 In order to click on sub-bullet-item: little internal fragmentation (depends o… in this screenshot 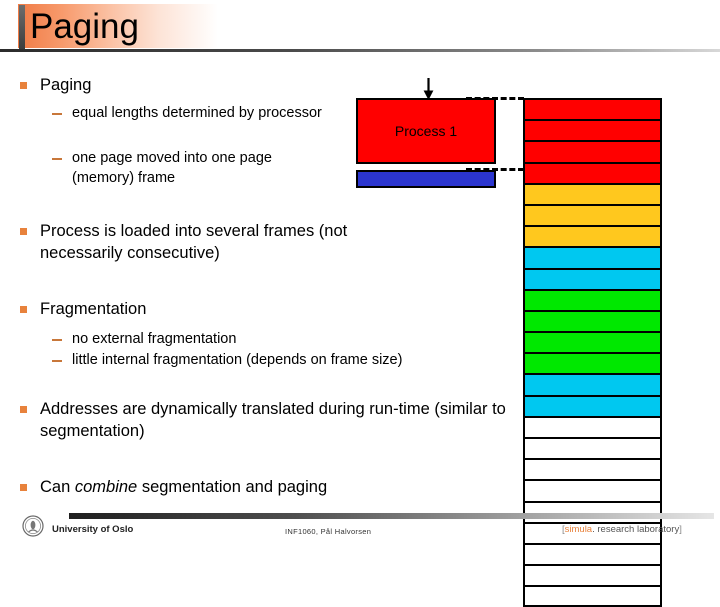, I will do `click(282, 360)`.